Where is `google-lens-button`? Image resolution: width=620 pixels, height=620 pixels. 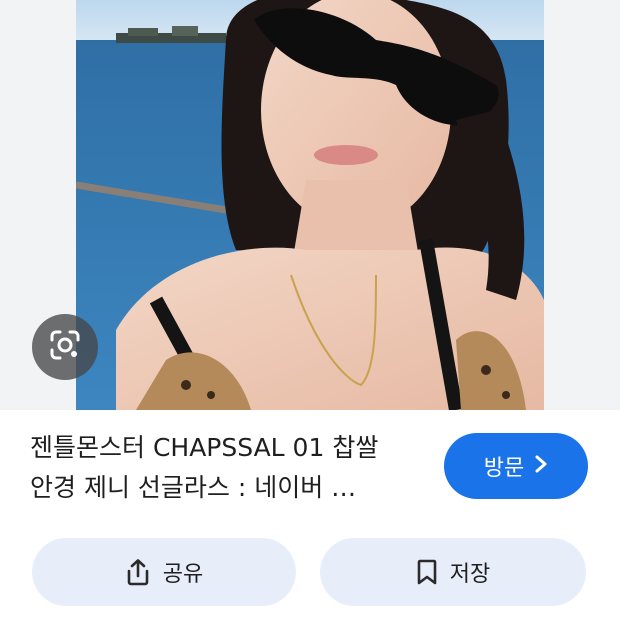 google-lens-button is located at coordinates (65, 347).